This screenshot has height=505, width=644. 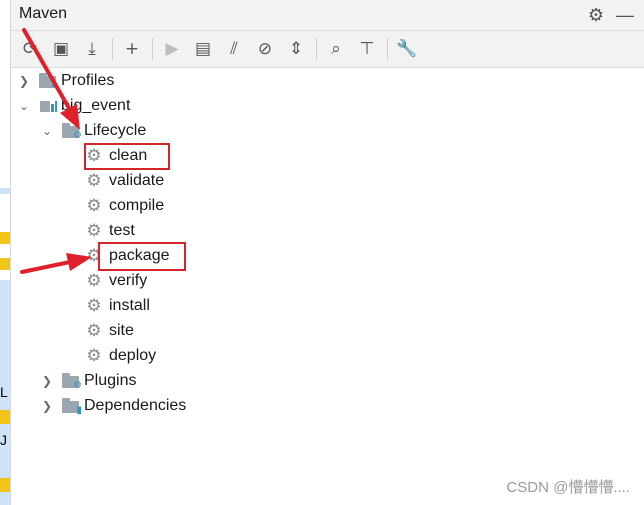 I want to click on strip-char: L, so click(x=4, y=392).